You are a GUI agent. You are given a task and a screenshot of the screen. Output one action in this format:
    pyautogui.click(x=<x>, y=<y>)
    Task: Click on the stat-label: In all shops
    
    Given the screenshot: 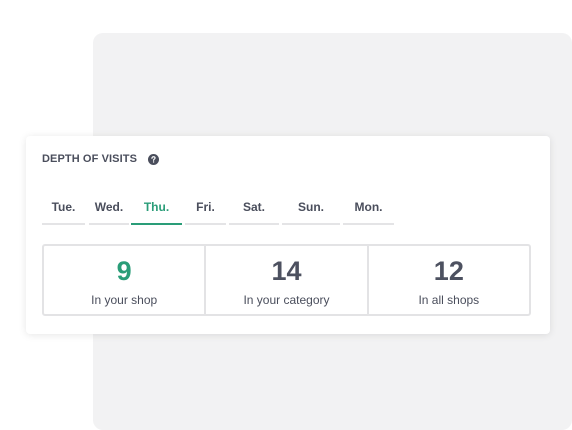 What is the action you would take?
    pyautogui.click(x=449, y=300)
    